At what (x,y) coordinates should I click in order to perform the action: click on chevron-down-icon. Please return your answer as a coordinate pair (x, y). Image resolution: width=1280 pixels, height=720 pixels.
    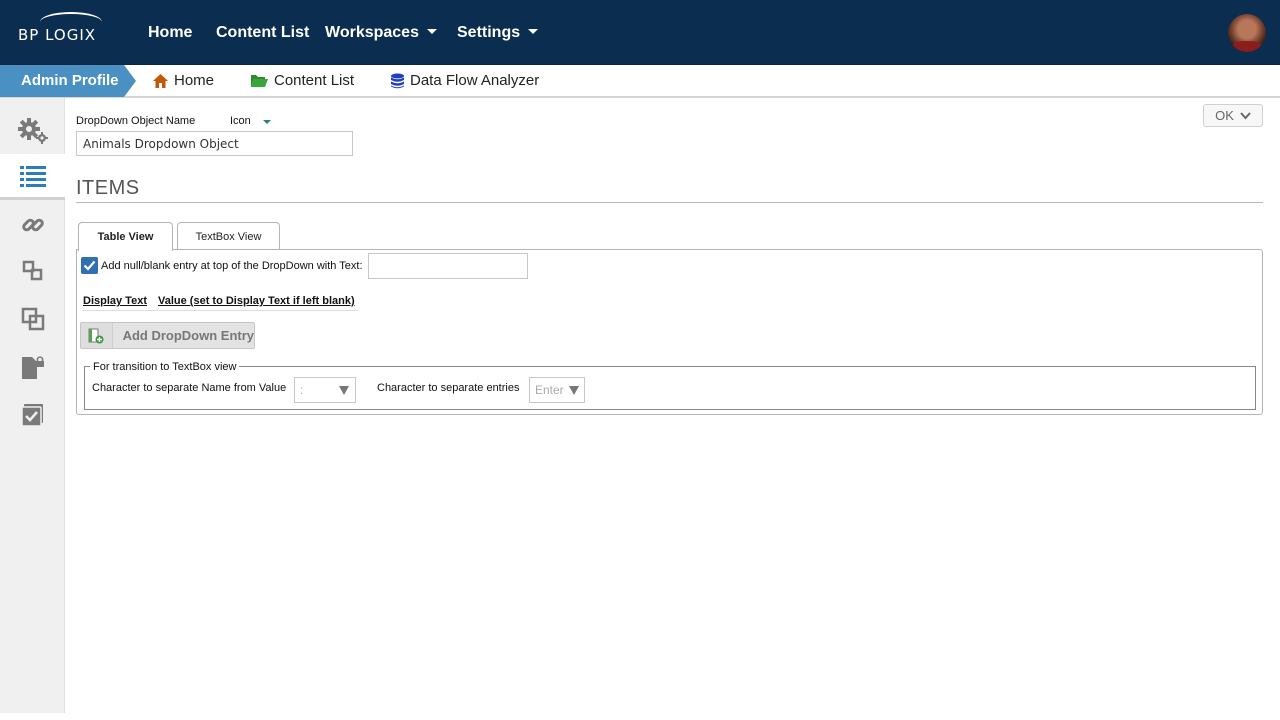
    Looking at the image, I should click on (1245, 115).